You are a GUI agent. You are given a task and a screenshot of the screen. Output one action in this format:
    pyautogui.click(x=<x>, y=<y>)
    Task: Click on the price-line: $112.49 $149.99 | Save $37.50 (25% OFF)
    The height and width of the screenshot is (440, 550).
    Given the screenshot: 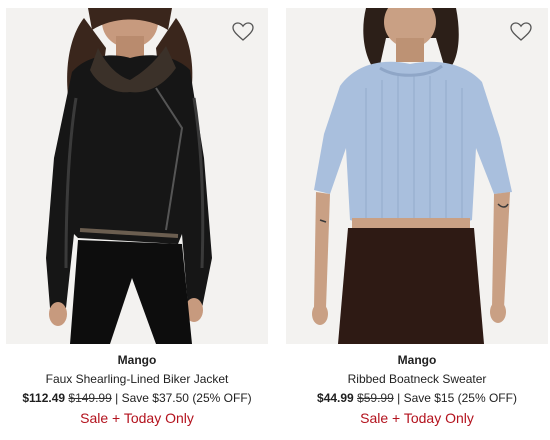 What is the action you would take?
    pyautogui.click(x=137, y=398)
    